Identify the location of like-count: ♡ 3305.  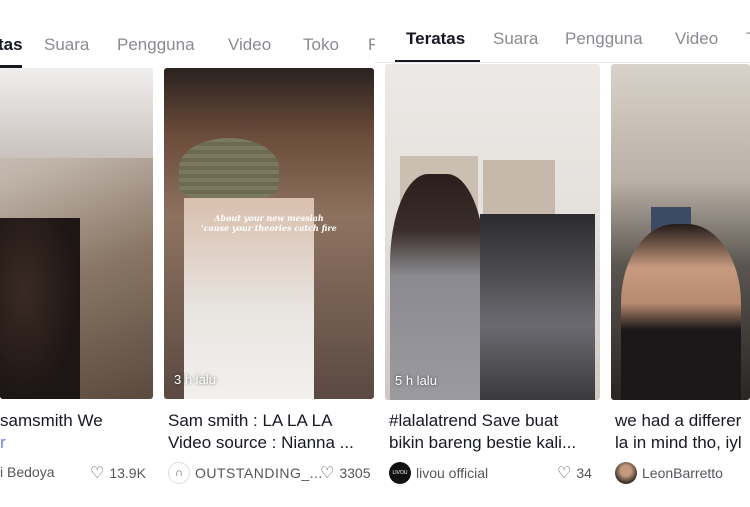
(347, 473).